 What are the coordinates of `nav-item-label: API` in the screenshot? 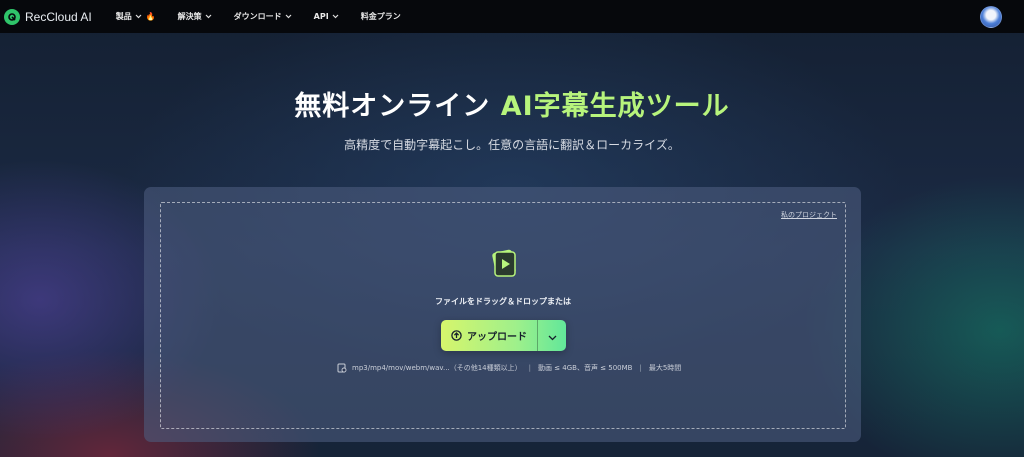 It's located at (321, 16).